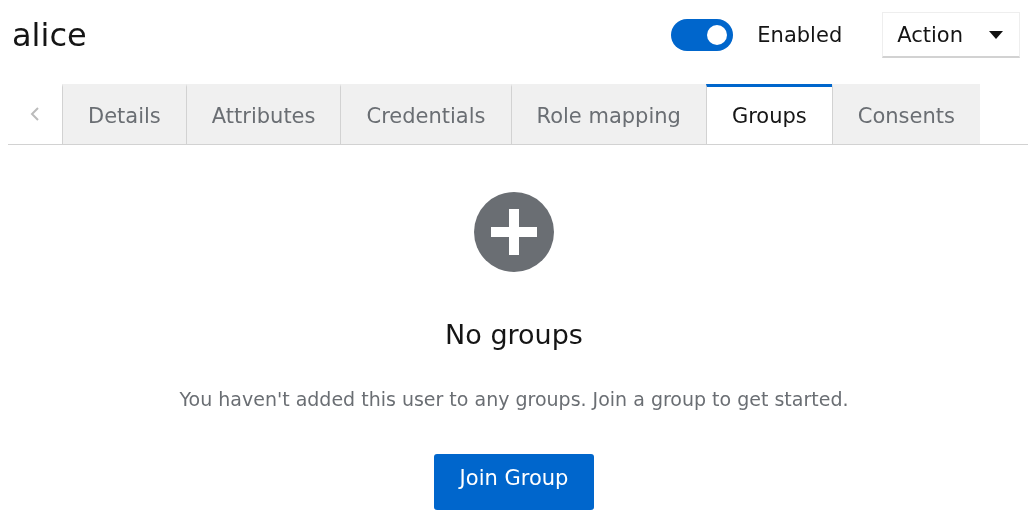 The width and height of the screenshot is (1028, 524). What do you see at coordinates (49, 35) in the screenshot?
I see `page-title: alice` at bounding box center [49, 35].